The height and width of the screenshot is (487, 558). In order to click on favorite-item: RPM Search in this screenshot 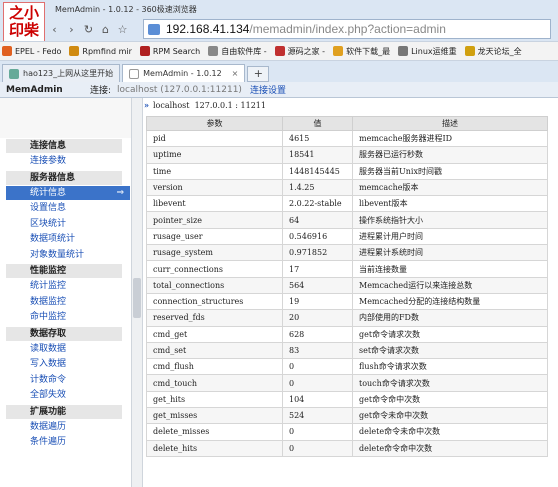, I will do `click(169, 51)`.